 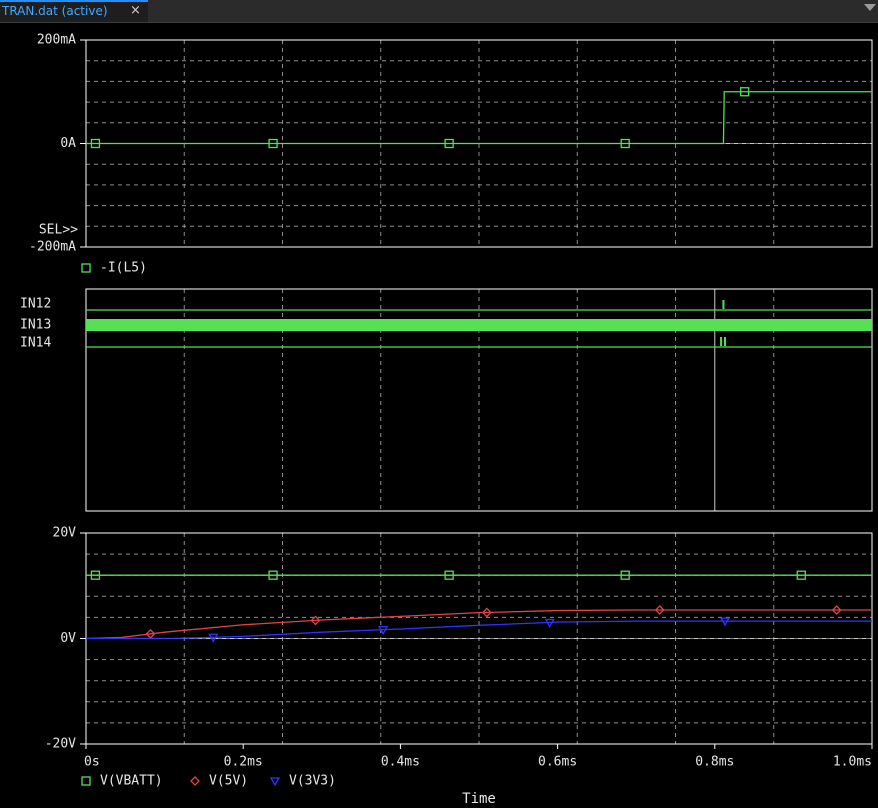 I want to click on x-tick-label: 0.8ms, so click(x=714, y=762).